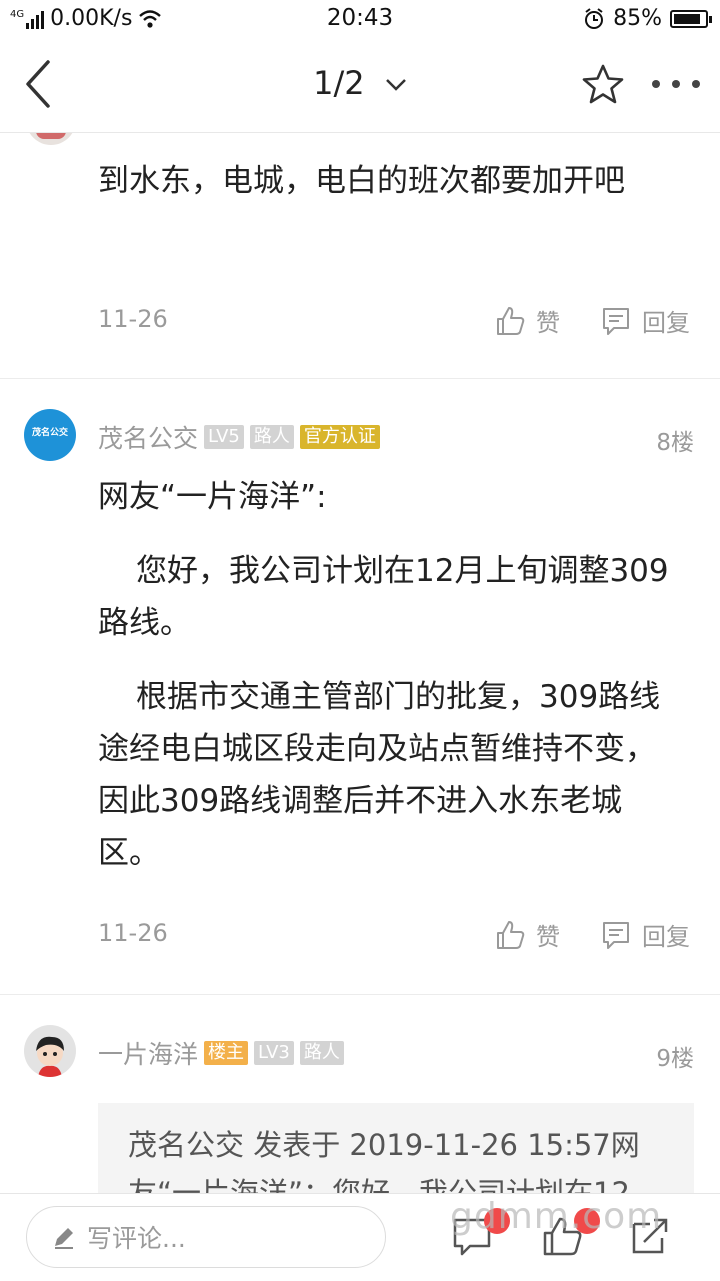 This screenshot has width=720, height=1281. I want to click on official-badge: 官方认证, so click(339, 437).